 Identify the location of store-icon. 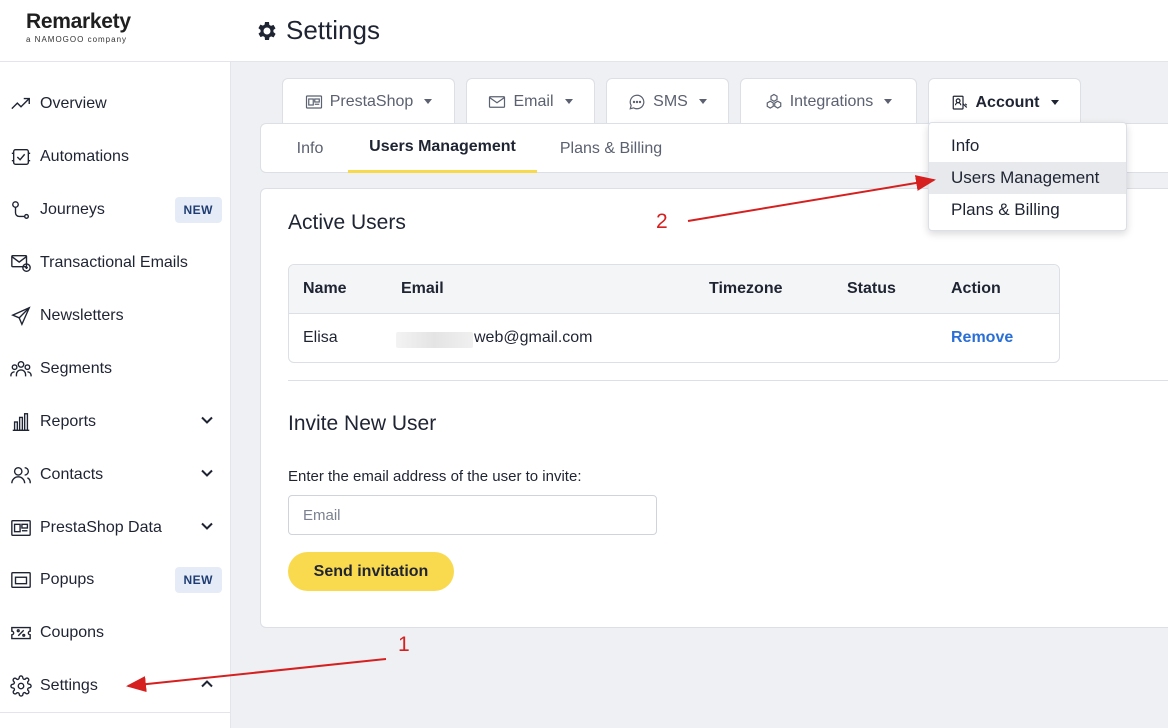
(313, 101).